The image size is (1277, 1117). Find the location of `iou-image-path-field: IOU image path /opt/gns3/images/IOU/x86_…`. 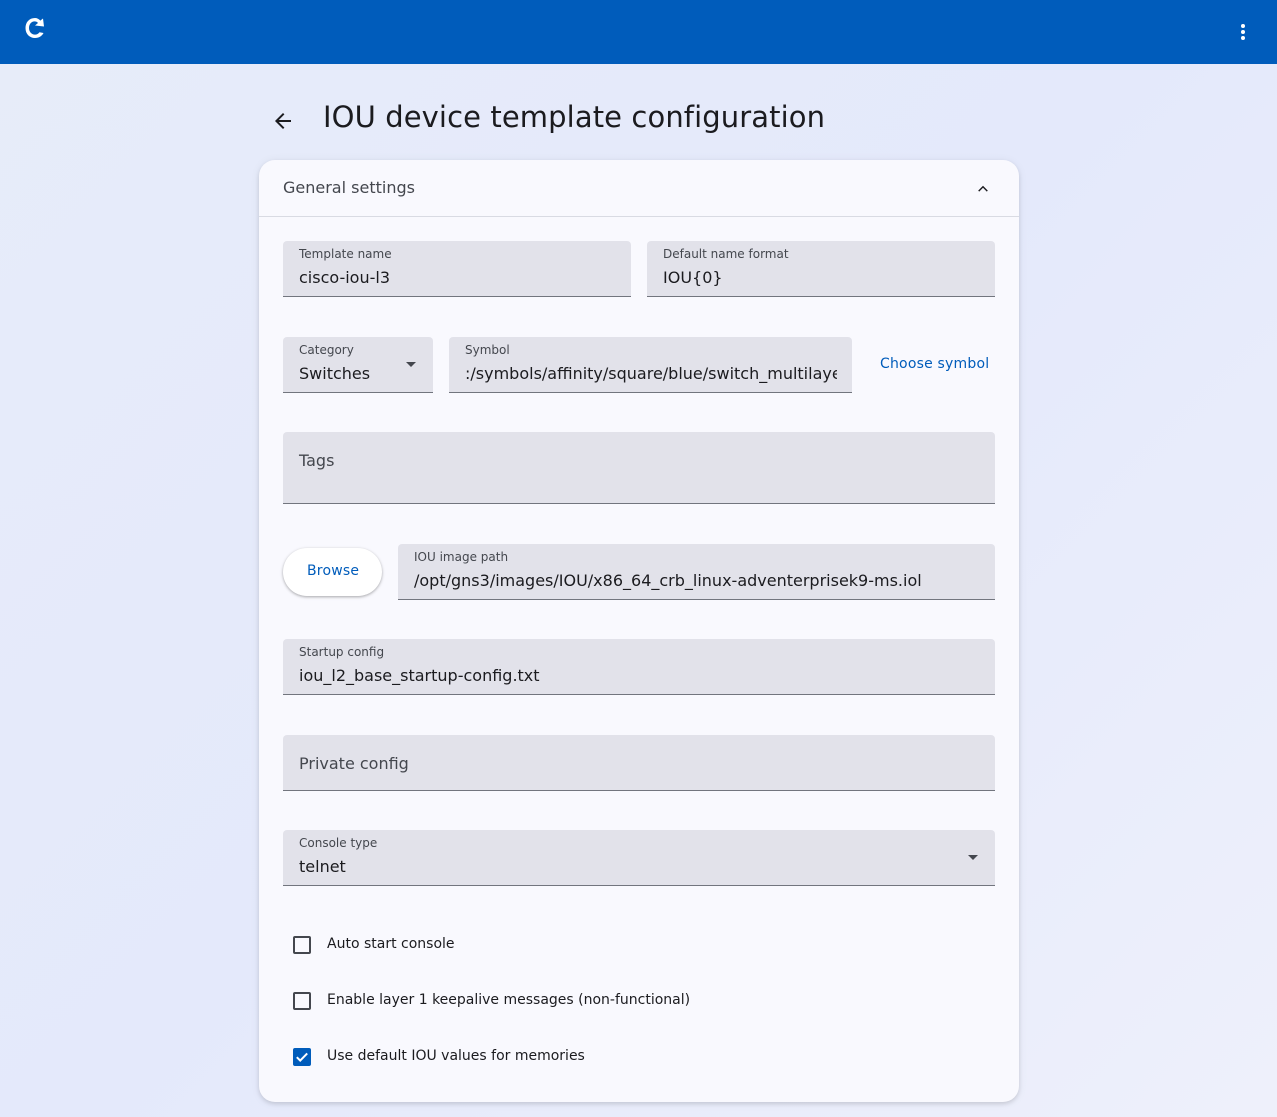

iou-image-path-field: IOU image path /opt/gns3/images/IOU/x86_… is located at coordinates (696, 572).